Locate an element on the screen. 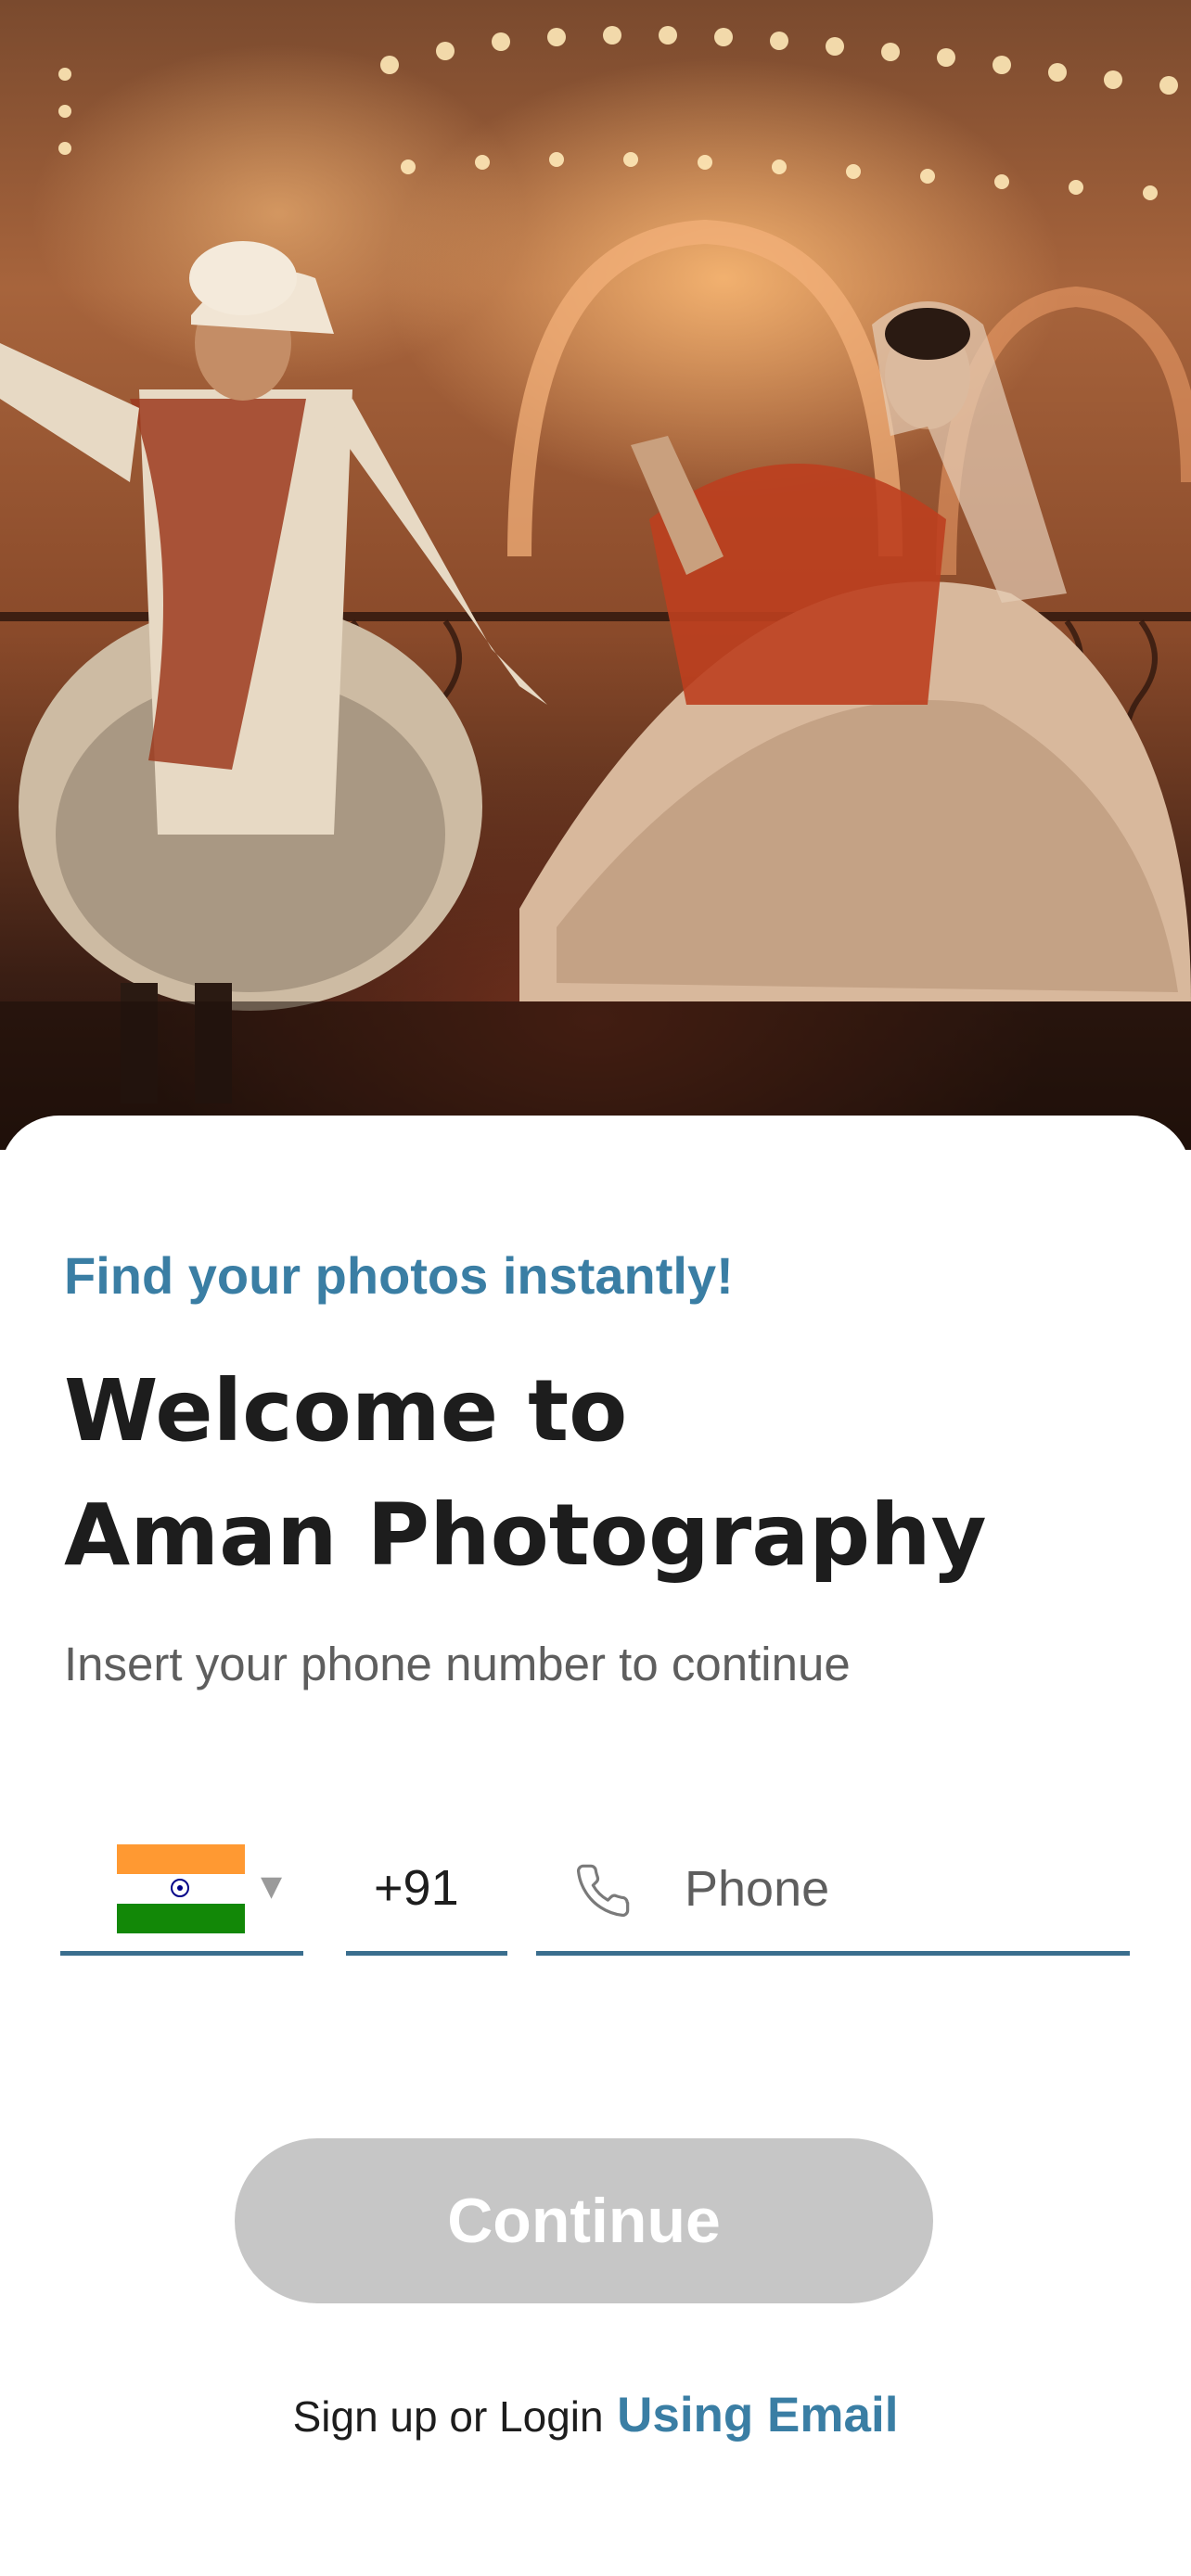 This screenshot has height=2576, width=1191. tagline: Find your photos instantly! is located at coordinates (399, 1276).